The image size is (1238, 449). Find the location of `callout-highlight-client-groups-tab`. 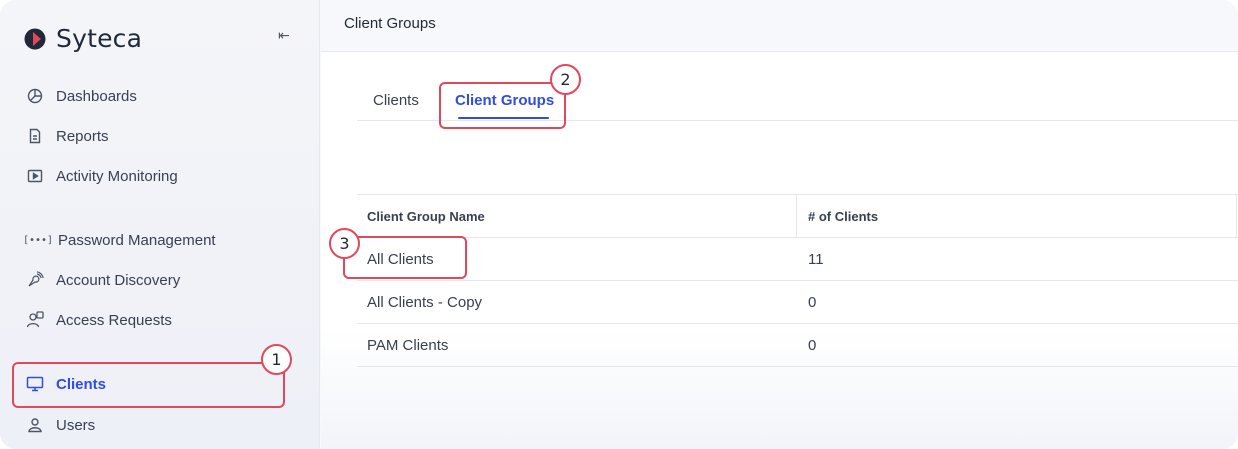

callout-highlight-client-groups-tab is located at coordinates (502, 105).